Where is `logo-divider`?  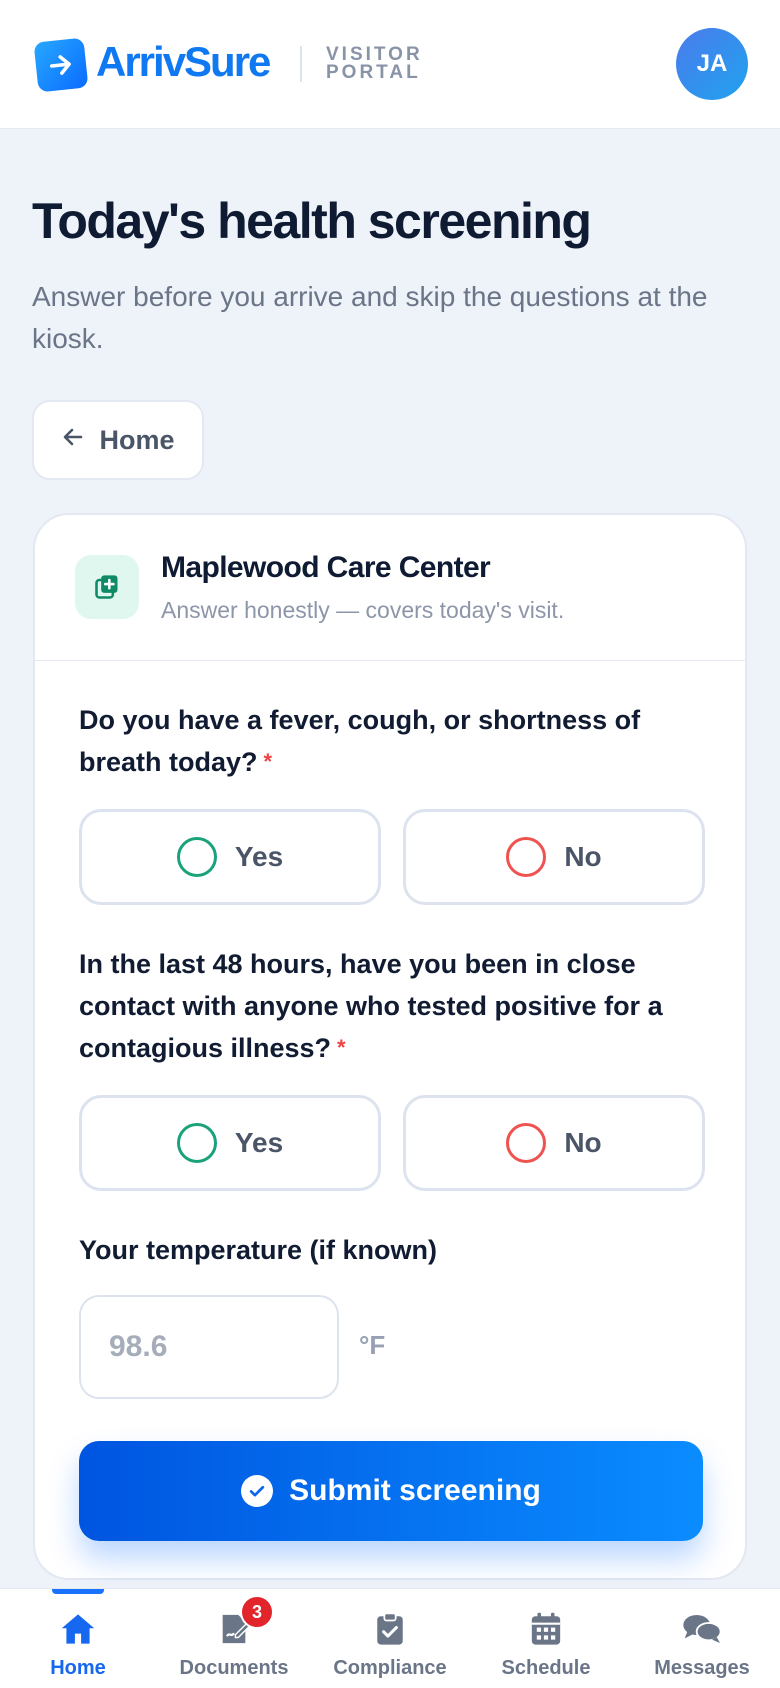 logo-divider is located at coordinates (301, 64).